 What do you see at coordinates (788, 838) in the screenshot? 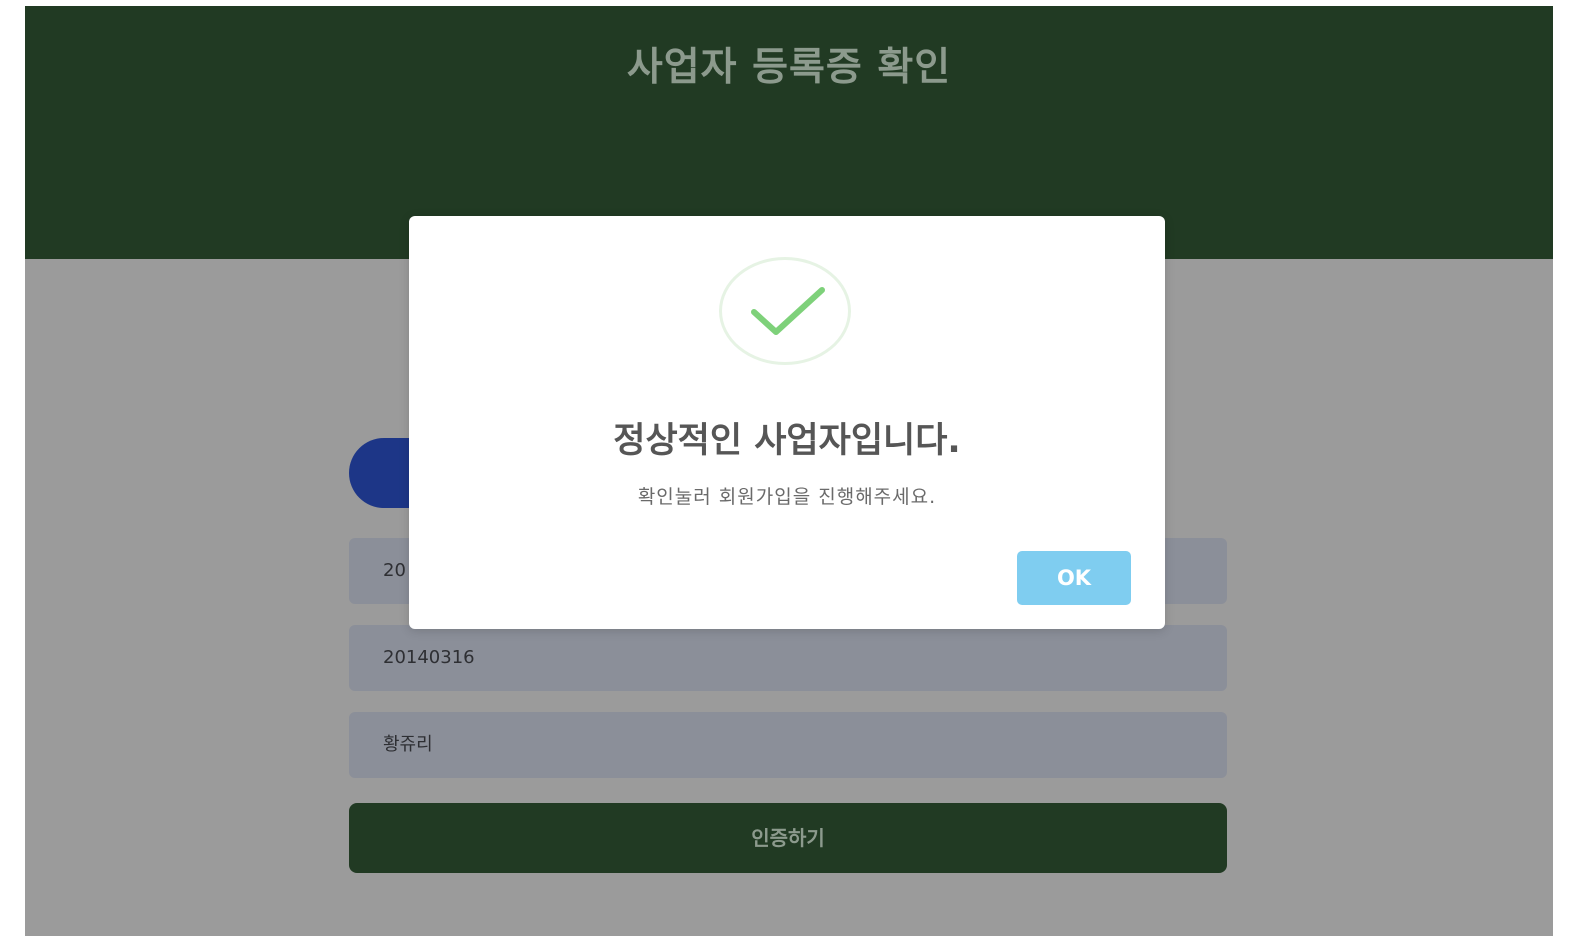
I see `verify-button: 인증하기` at bounding box center [788, 838].